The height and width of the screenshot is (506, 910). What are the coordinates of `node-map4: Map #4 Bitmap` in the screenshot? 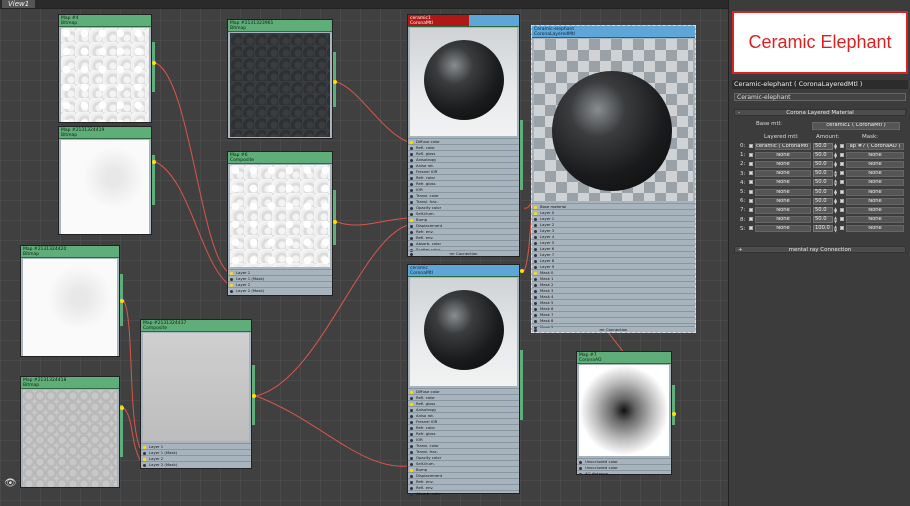 It's located at (105, 68).